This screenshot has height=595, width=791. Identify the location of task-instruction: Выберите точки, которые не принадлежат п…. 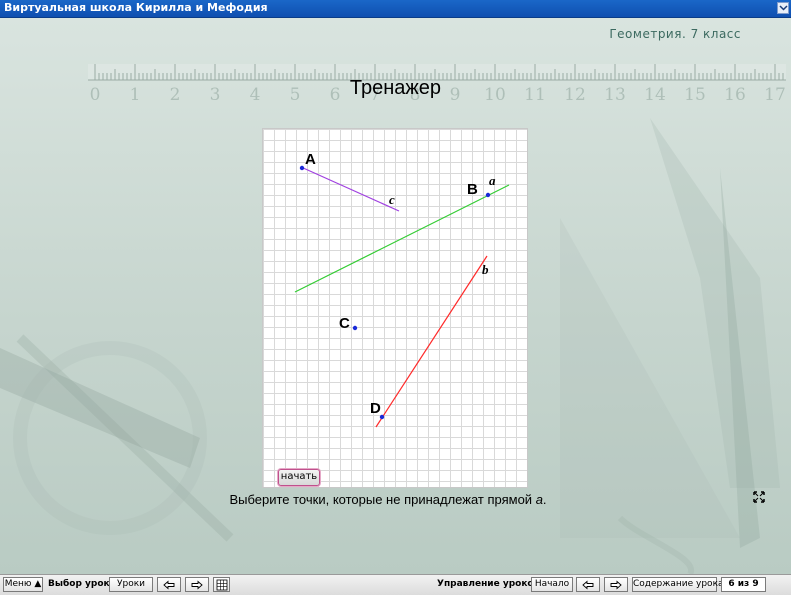
(388, 499).